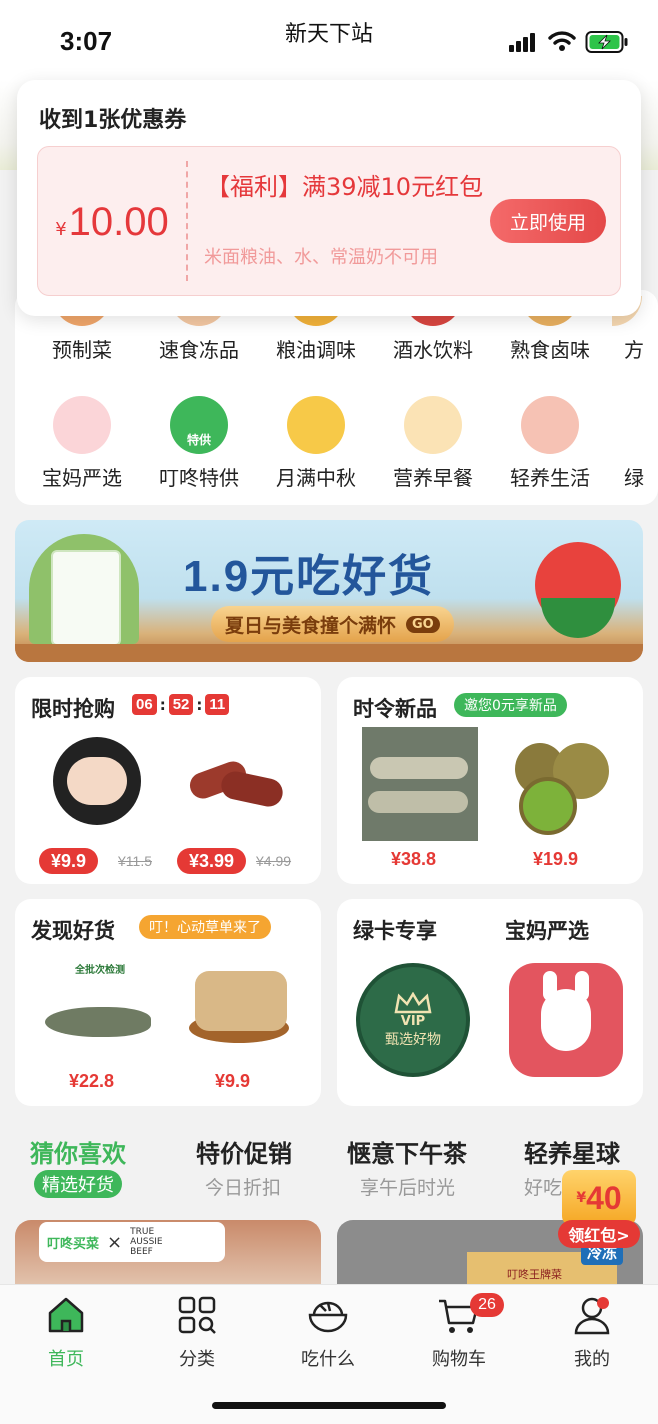  Describe the element at coordinates (345, 187) in the screenshot. I see `coupon-name: 【福利】满39减10元红包` at that location.